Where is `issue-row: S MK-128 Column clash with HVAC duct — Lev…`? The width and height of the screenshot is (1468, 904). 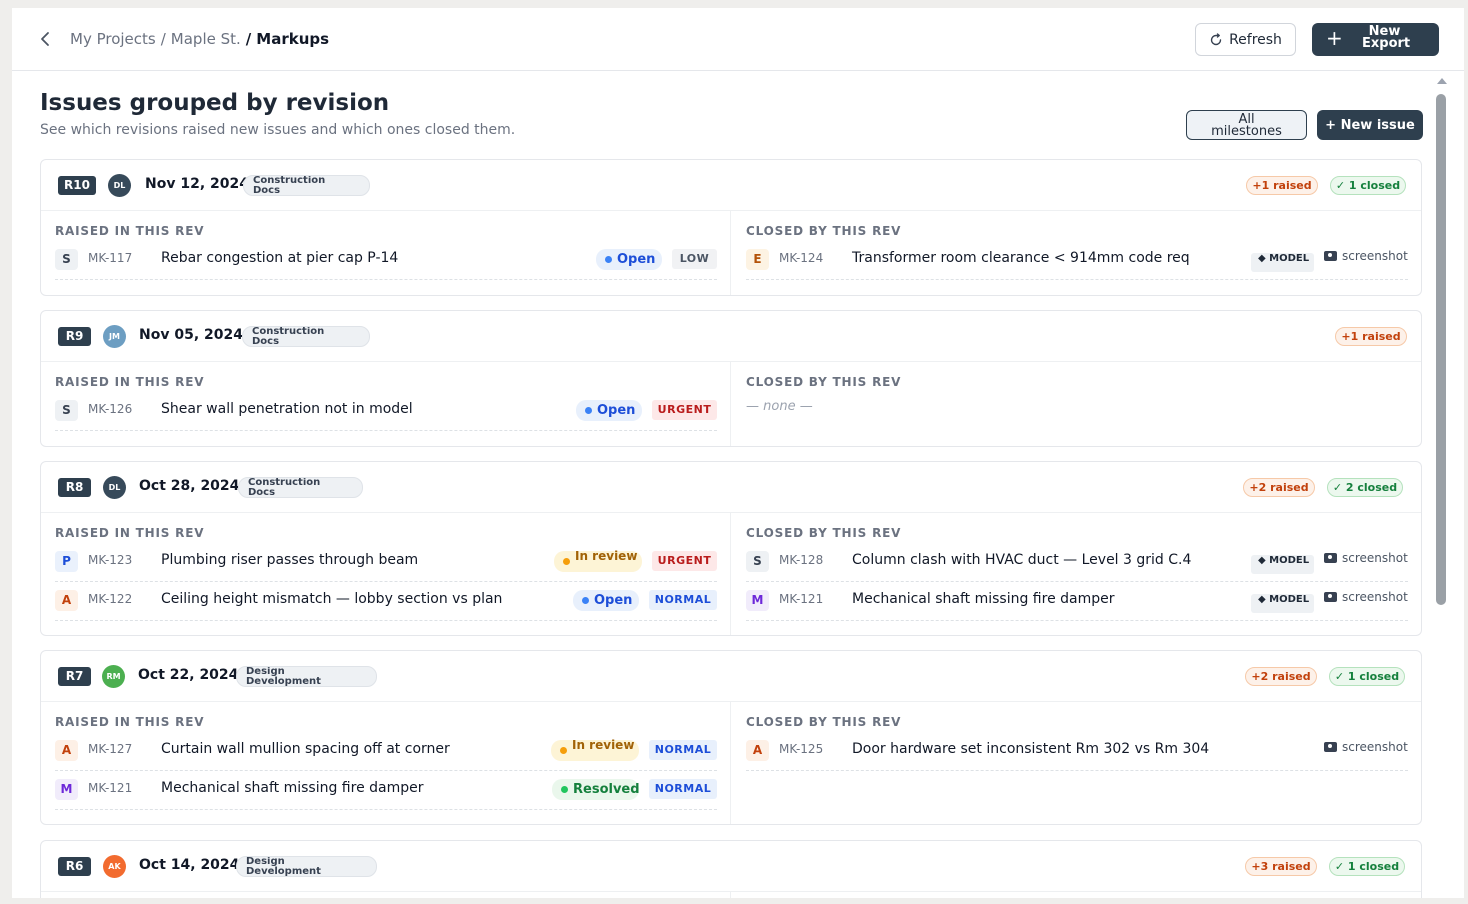
issue-row: S MK-128 Column clash with HVAC duct — Lev… is located at coordinates (1077, 562).